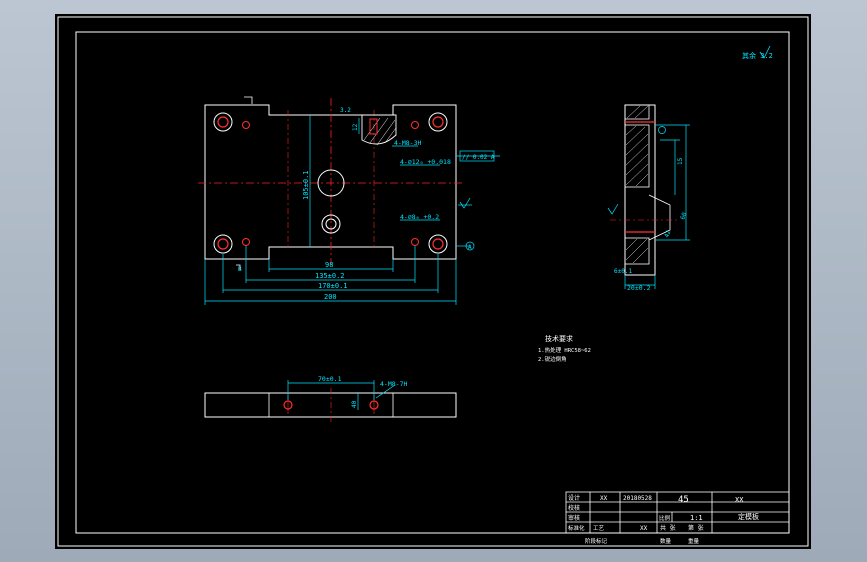 The height and width of the screenshot is (562, 867). What do you see at coordinates (470, 247) in the screenshot?
I see `datum-a-label: A` at bounding box center [470, 247].